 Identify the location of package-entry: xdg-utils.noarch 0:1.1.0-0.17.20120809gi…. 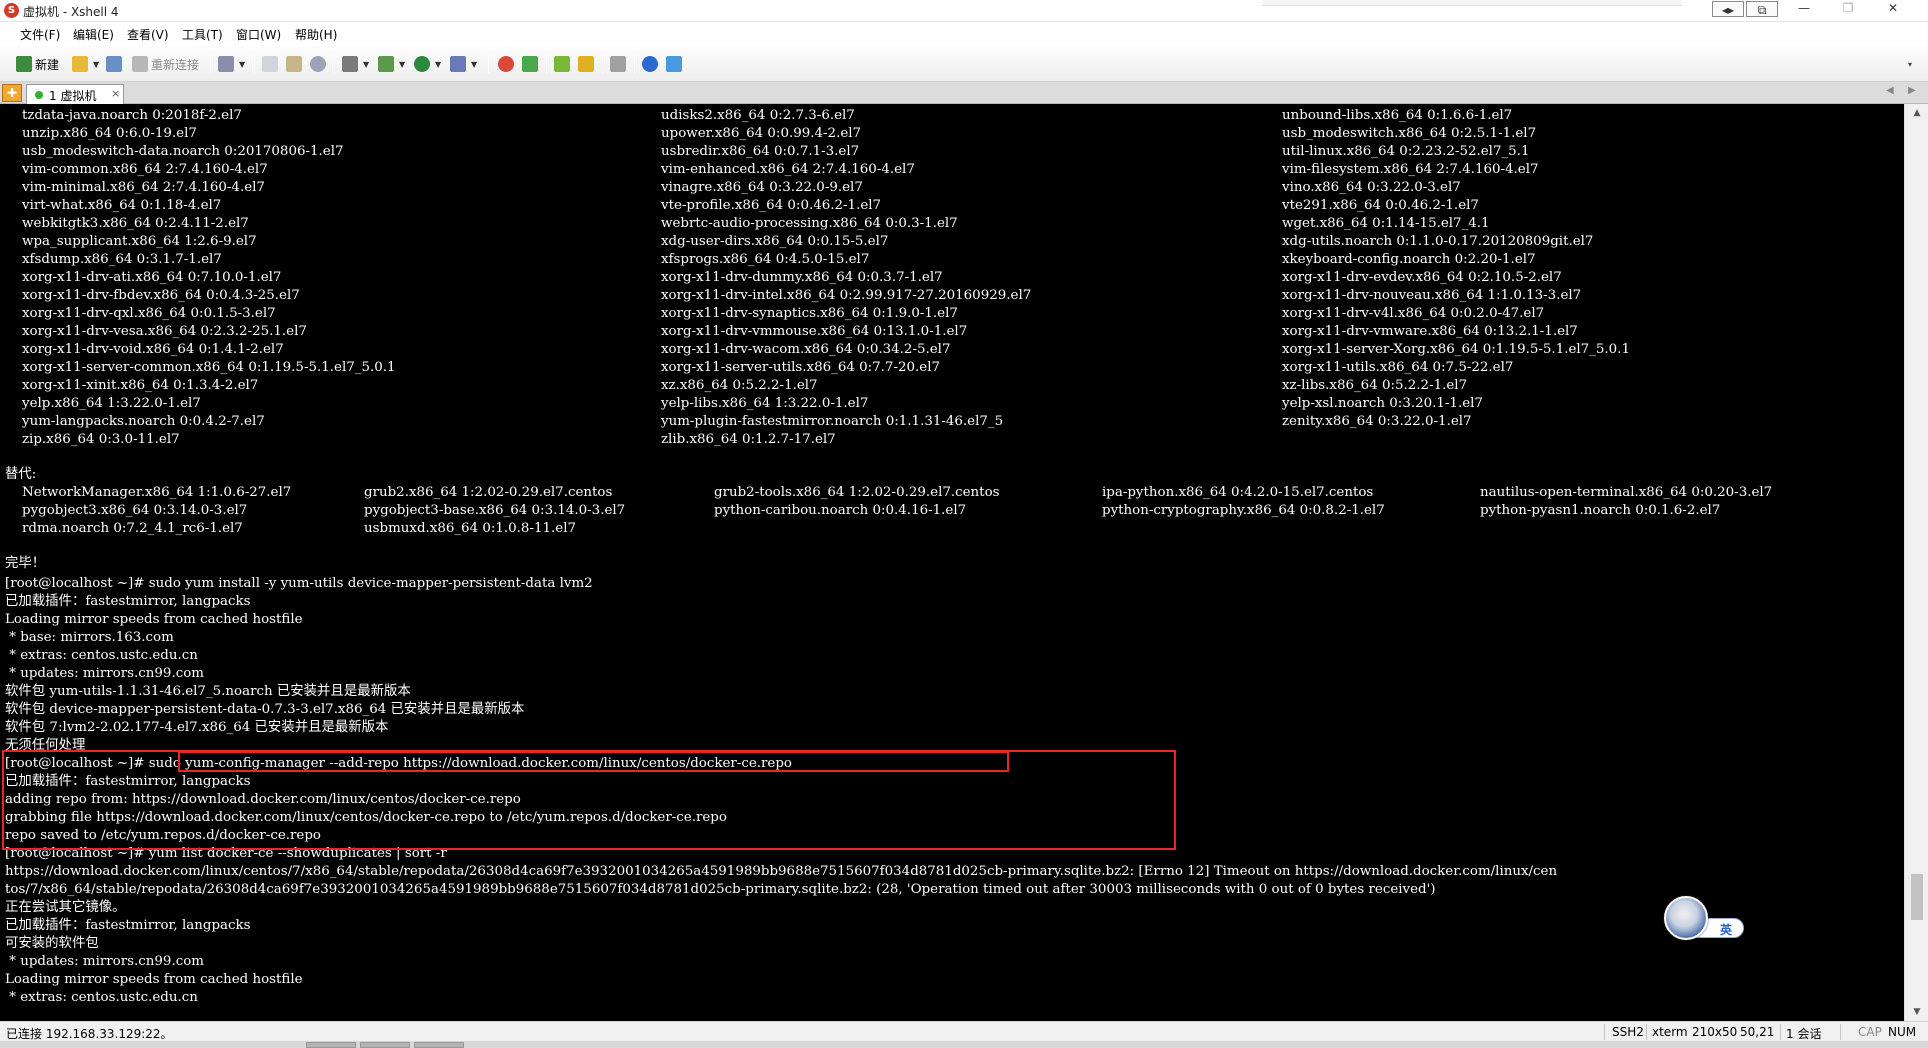
(1438, 241).